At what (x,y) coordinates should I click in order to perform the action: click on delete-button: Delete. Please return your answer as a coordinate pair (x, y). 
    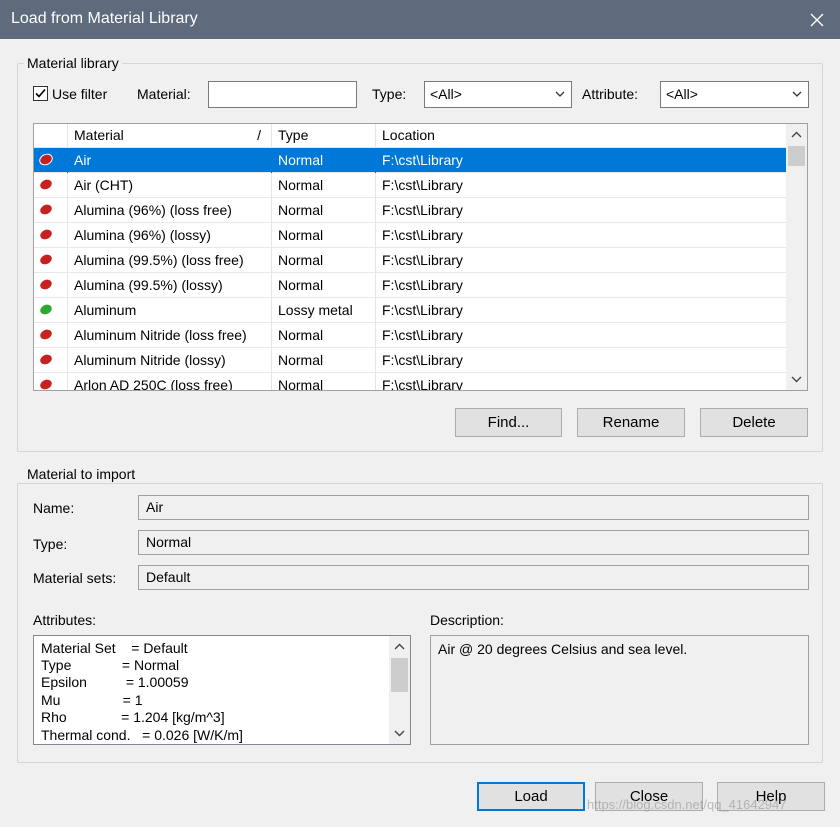
    Looking at the image, I should click on (754, 422).